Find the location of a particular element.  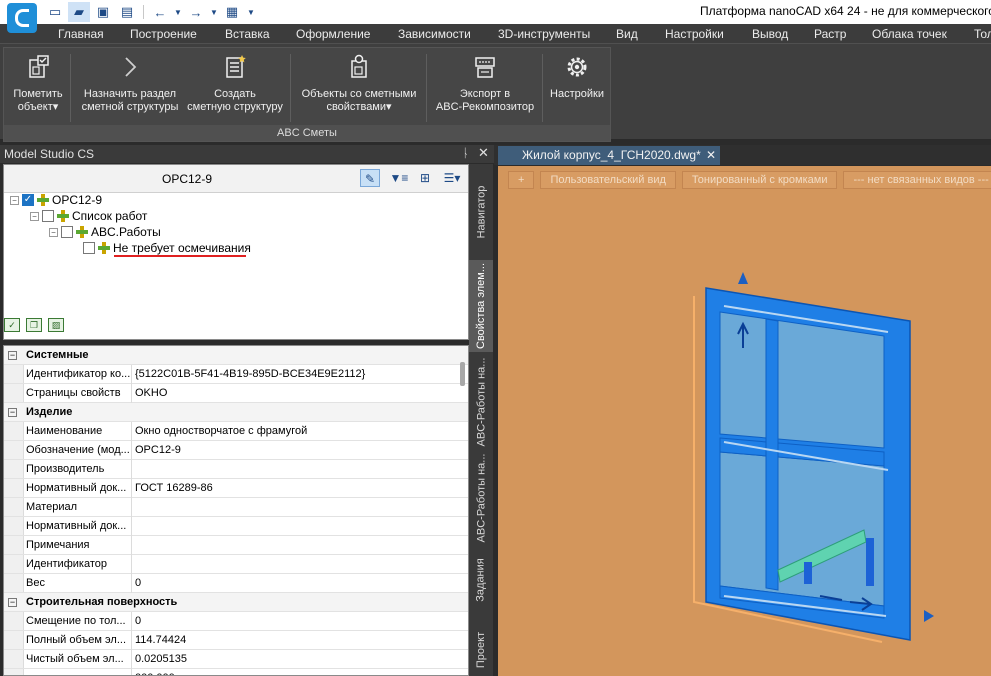

document-tab: Жилой корпус_4_ГСН2020.dwg* ✕ is located at coordinates (609, 155).